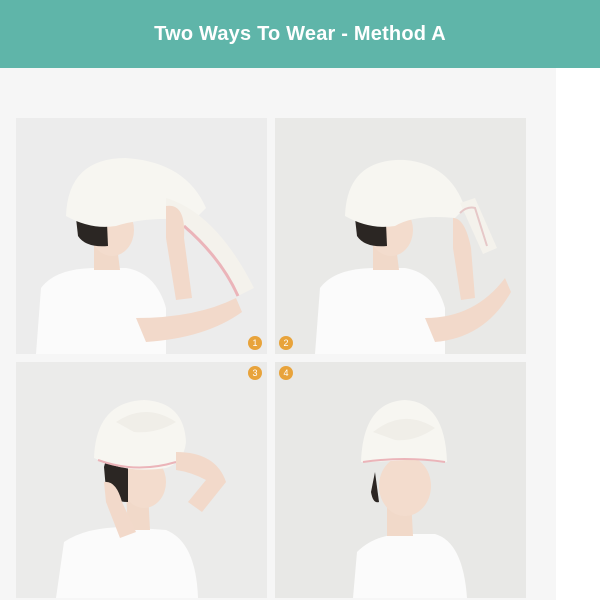  I want to click on step-badge-4: 4, so click(286, 373).